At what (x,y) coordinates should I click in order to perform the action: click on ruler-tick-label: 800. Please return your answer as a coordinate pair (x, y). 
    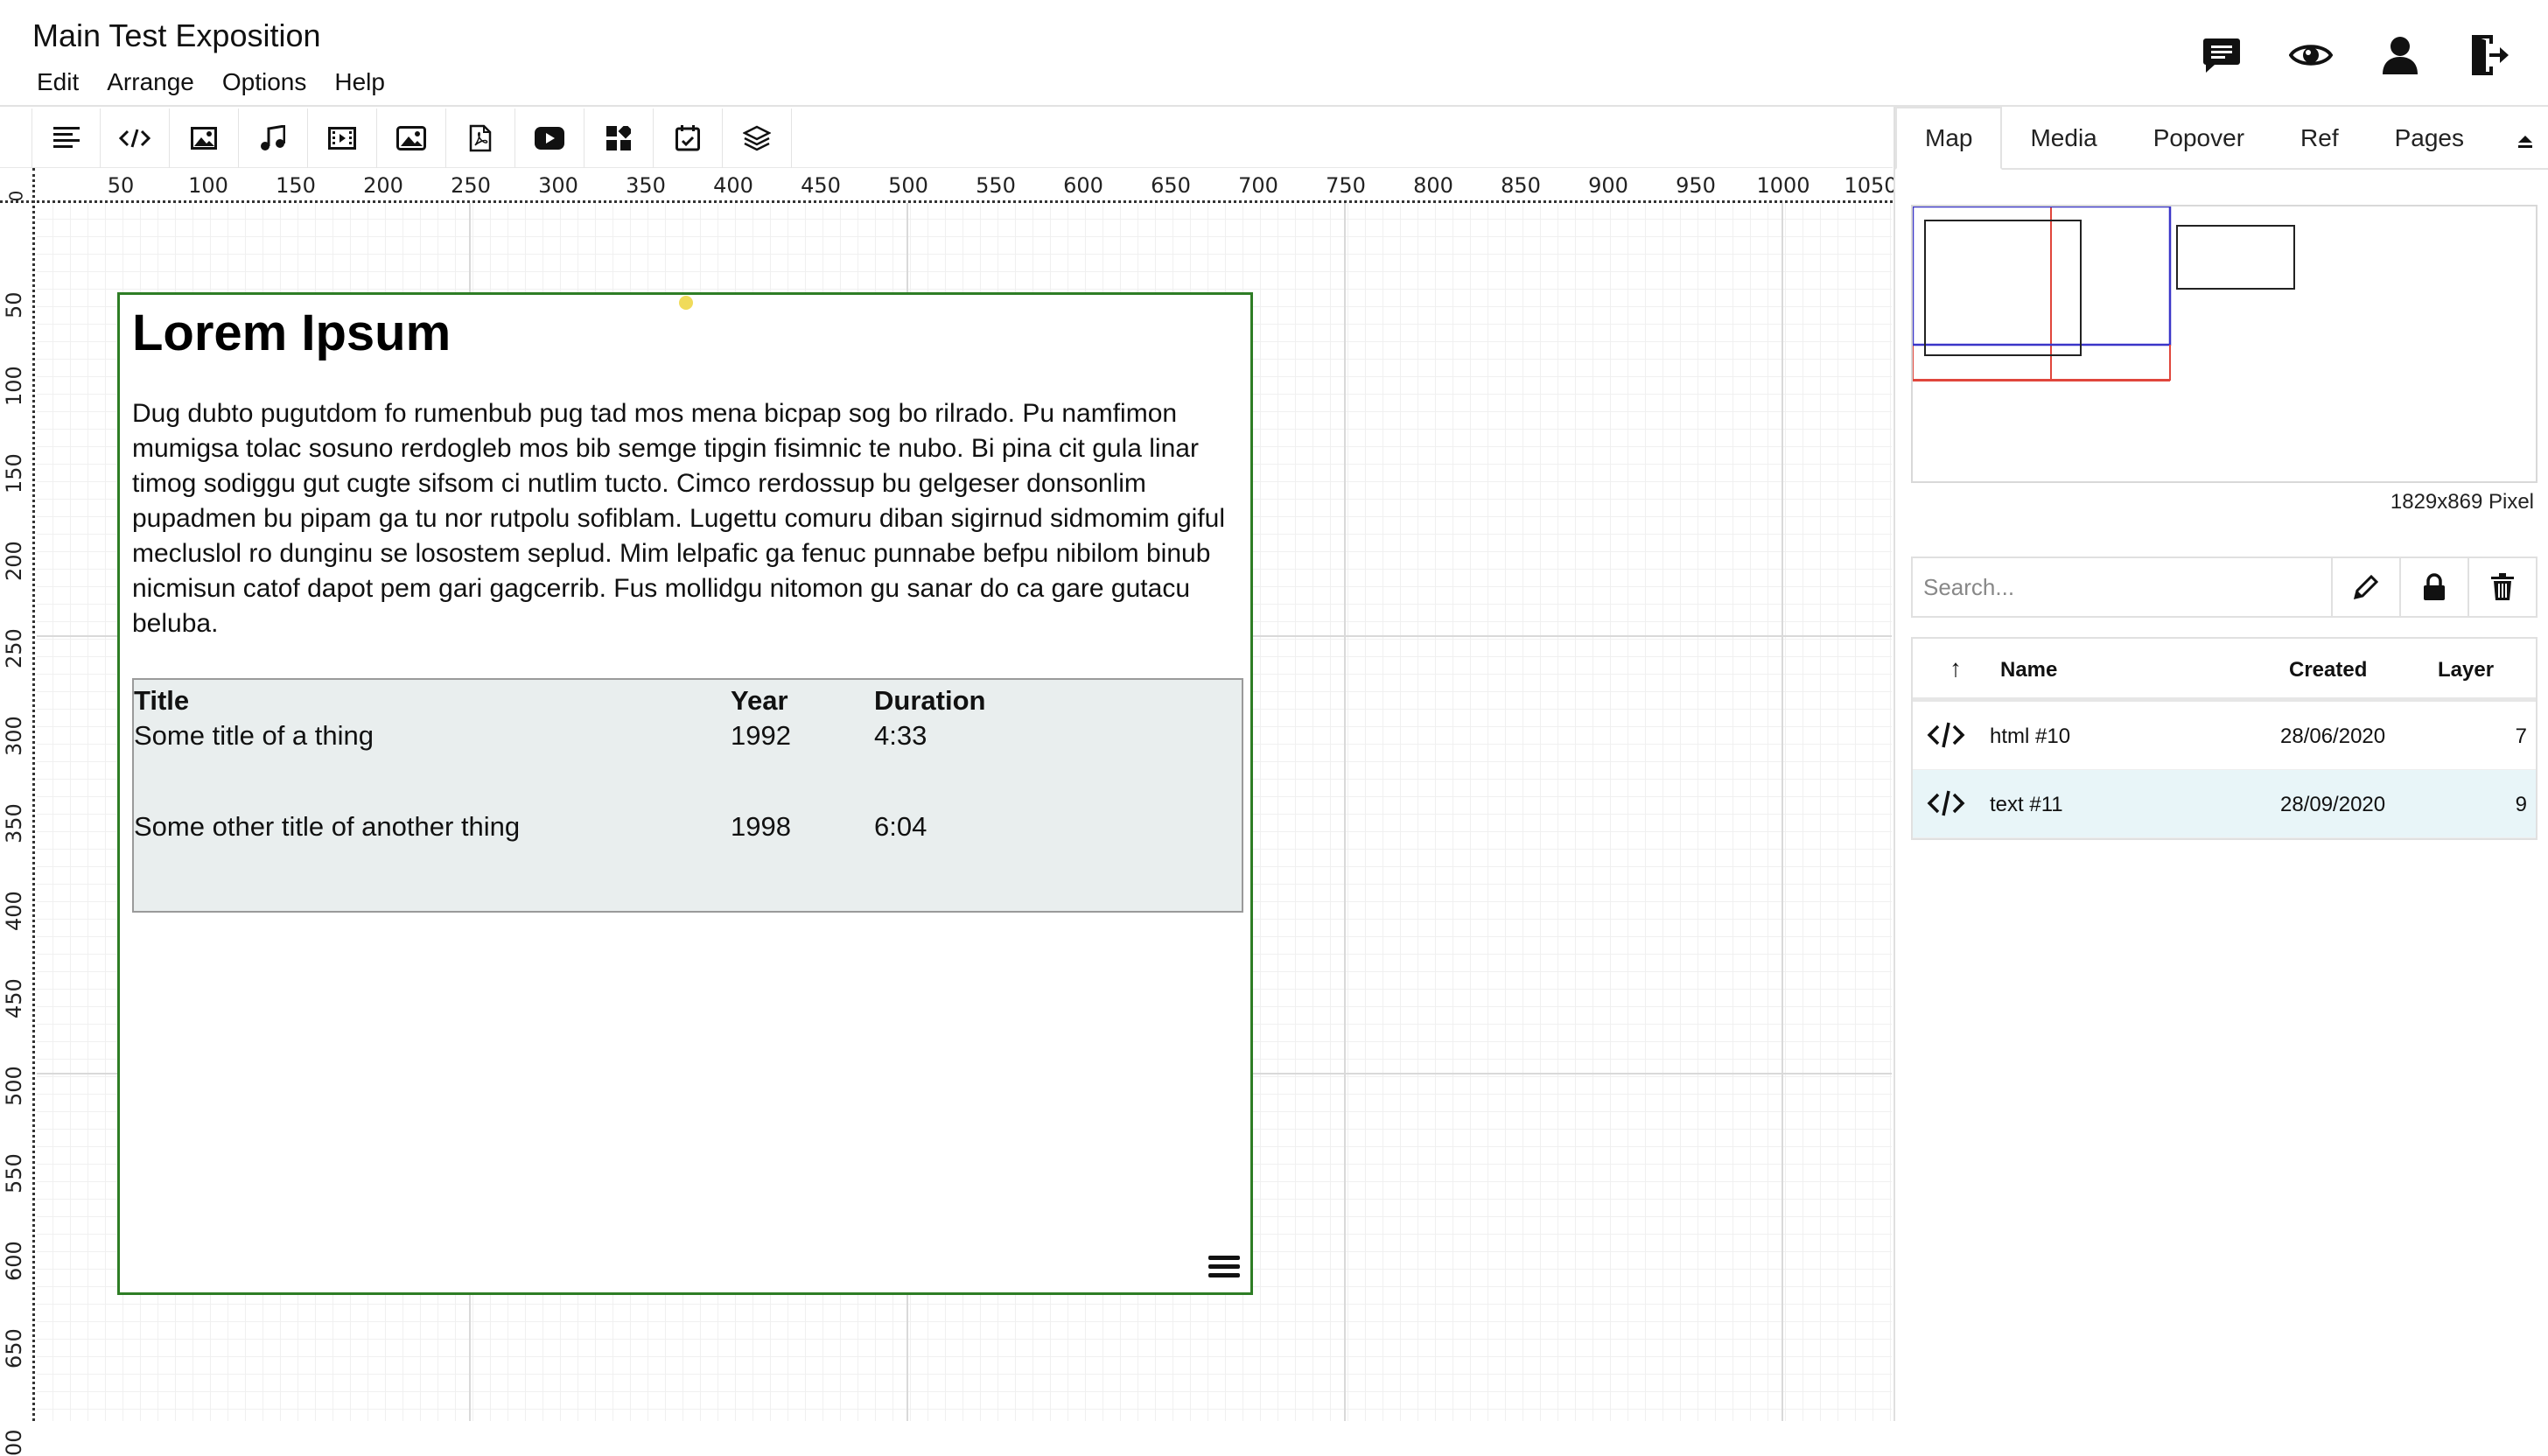
    Looking at the image, I should click on (1433, 185).